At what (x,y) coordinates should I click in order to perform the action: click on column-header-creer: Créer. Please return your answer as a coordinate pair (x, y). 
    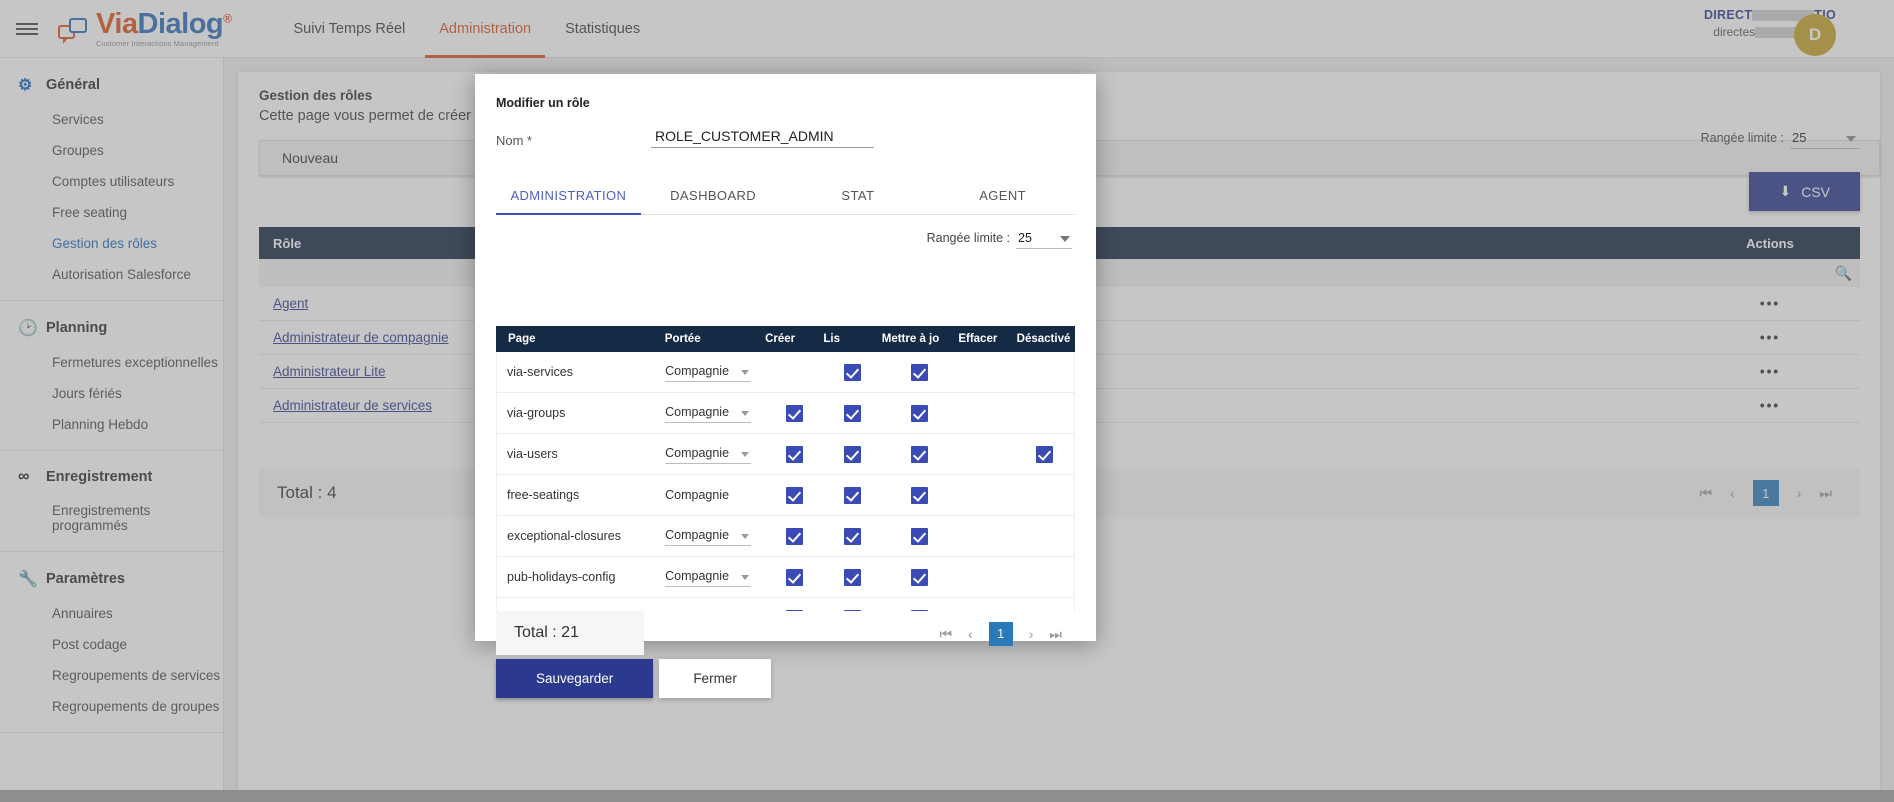
    Looking at the image, I should click on (780, 339).